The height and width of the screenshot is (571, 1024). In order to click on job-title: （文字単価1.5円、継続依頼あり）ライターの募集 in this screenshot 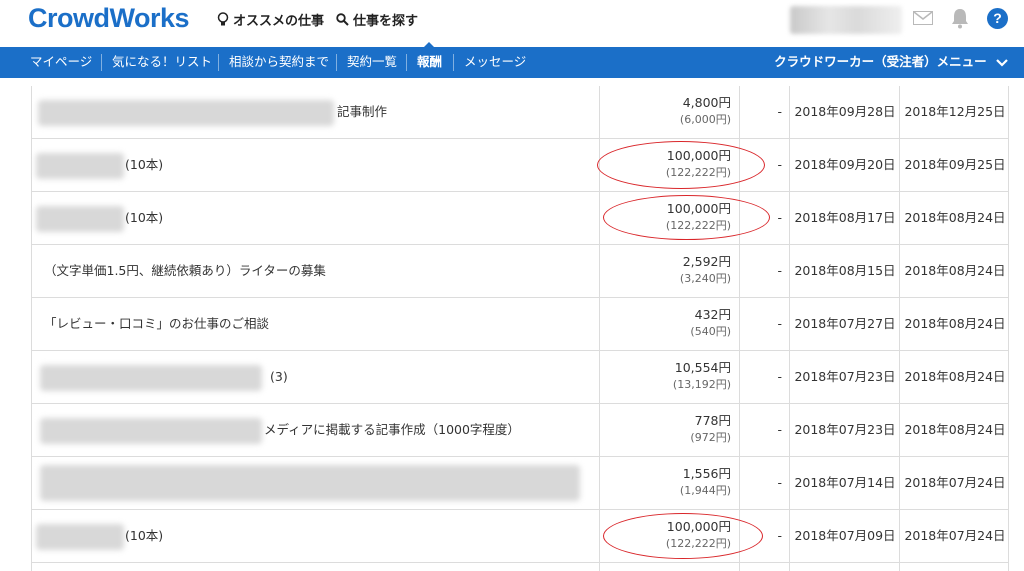, I will do `click(185, 271)`.